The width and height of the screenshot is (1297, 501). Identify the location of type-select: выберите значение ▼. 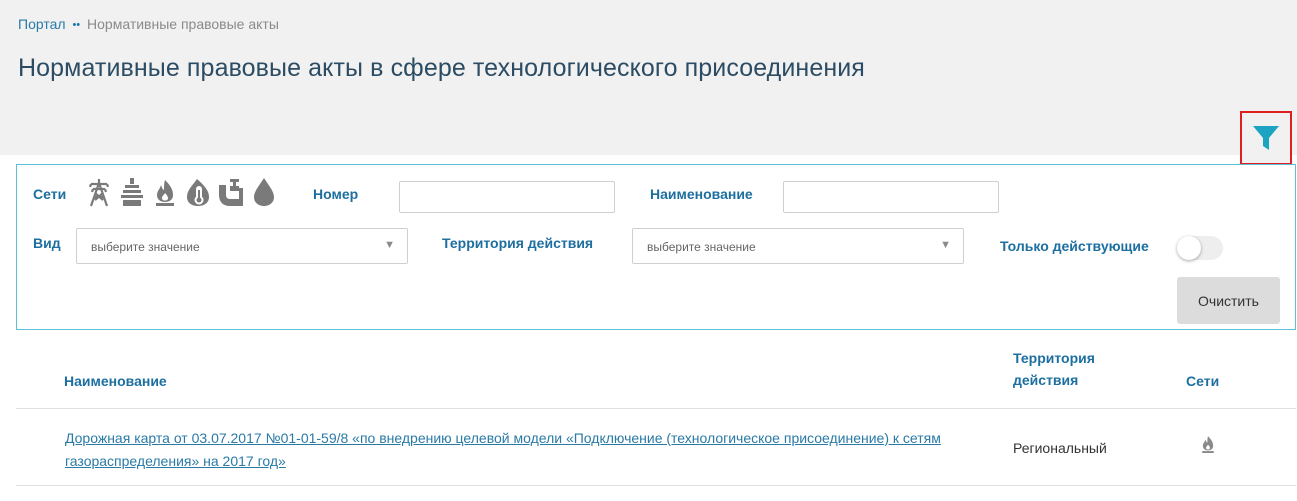
(242, 246).